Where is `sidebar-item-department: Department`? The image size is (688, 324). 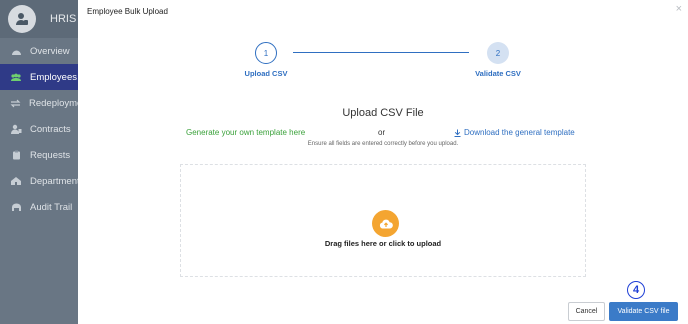 sidebar-item-department: Department is located at coordinates (39, 181).